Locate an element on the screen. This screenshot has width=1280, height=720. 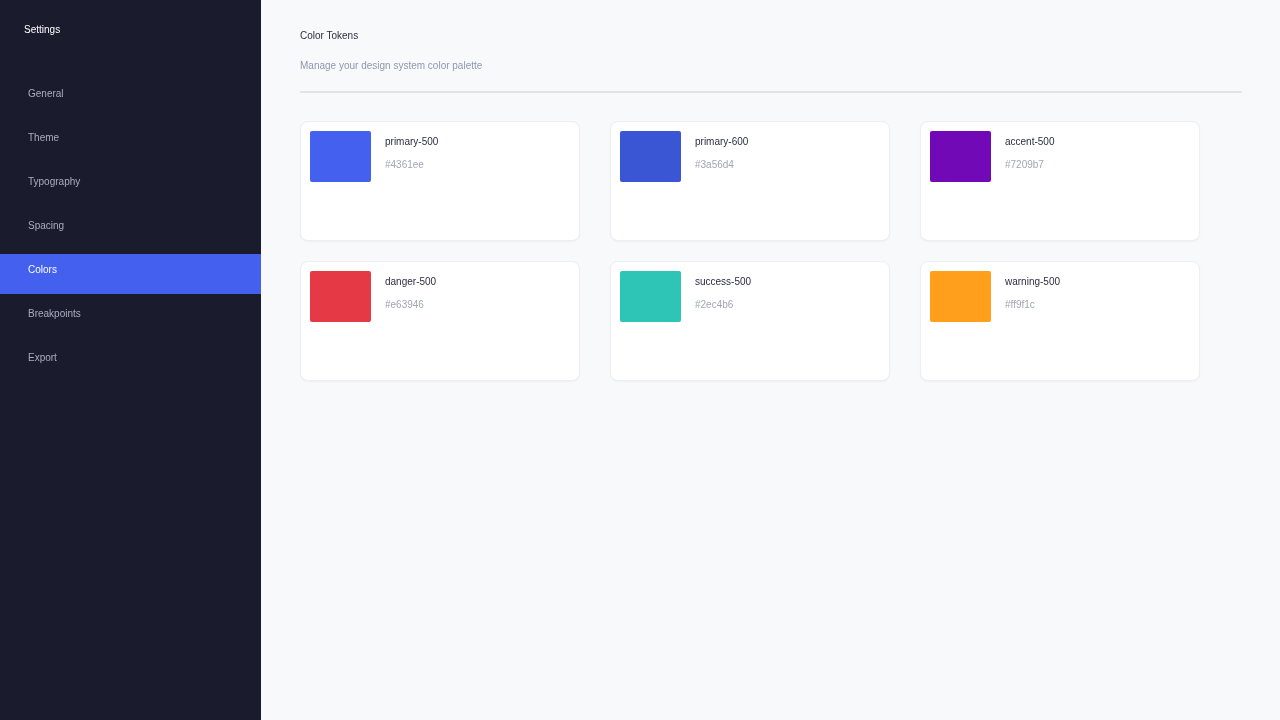
token-name: primary-600 is located at coordinates (722, 142).